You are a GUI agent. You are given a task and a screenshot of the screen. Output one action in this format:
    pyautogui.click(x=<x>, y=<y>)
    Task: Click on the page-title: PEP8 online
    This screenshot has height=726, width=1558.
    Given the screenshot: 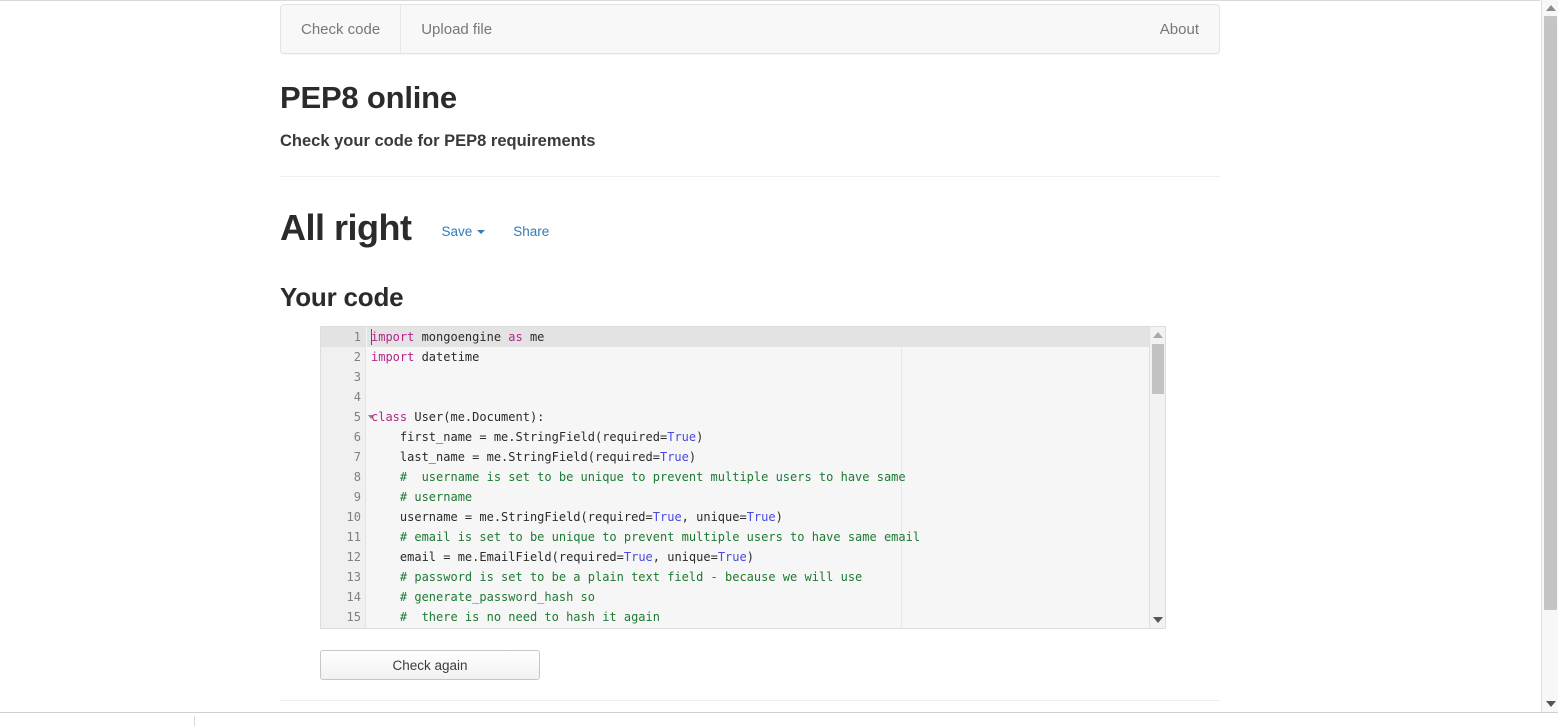 What is the action you would take?
    pyautogui.click(x=368, y=97)
    